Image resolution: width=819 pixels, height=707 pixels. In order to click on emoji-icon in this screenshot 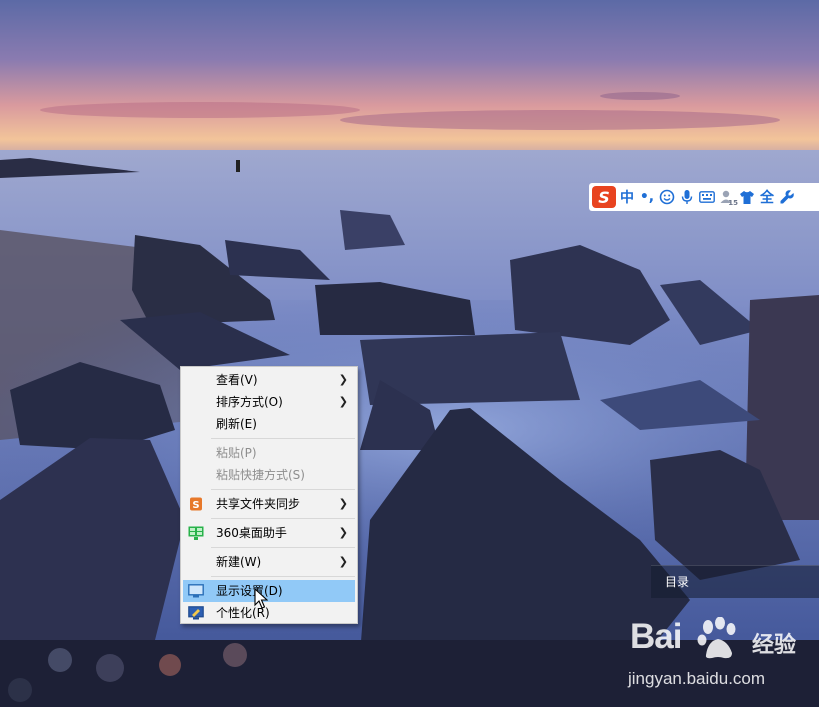, I will do `click(667, 197)`.